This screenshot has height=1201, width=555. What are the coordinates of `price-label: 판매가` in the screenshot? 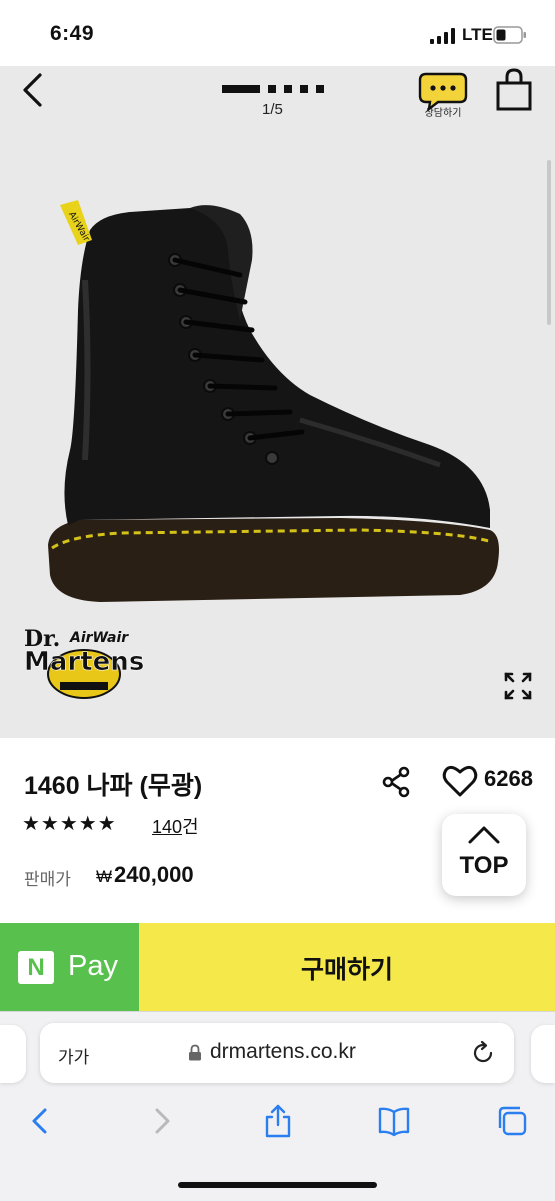 It's located at (47, 879).